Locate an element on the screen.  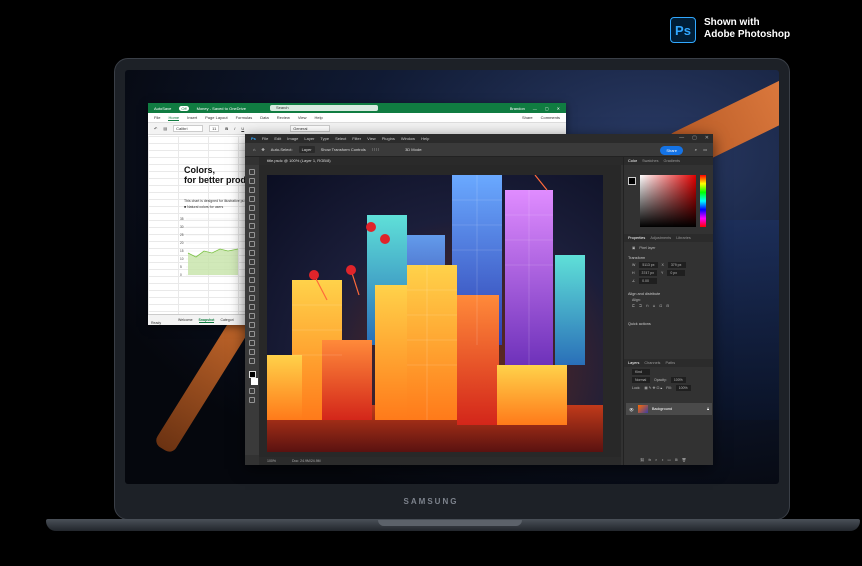
more-tools-icon is located at coordinates (252, 361).